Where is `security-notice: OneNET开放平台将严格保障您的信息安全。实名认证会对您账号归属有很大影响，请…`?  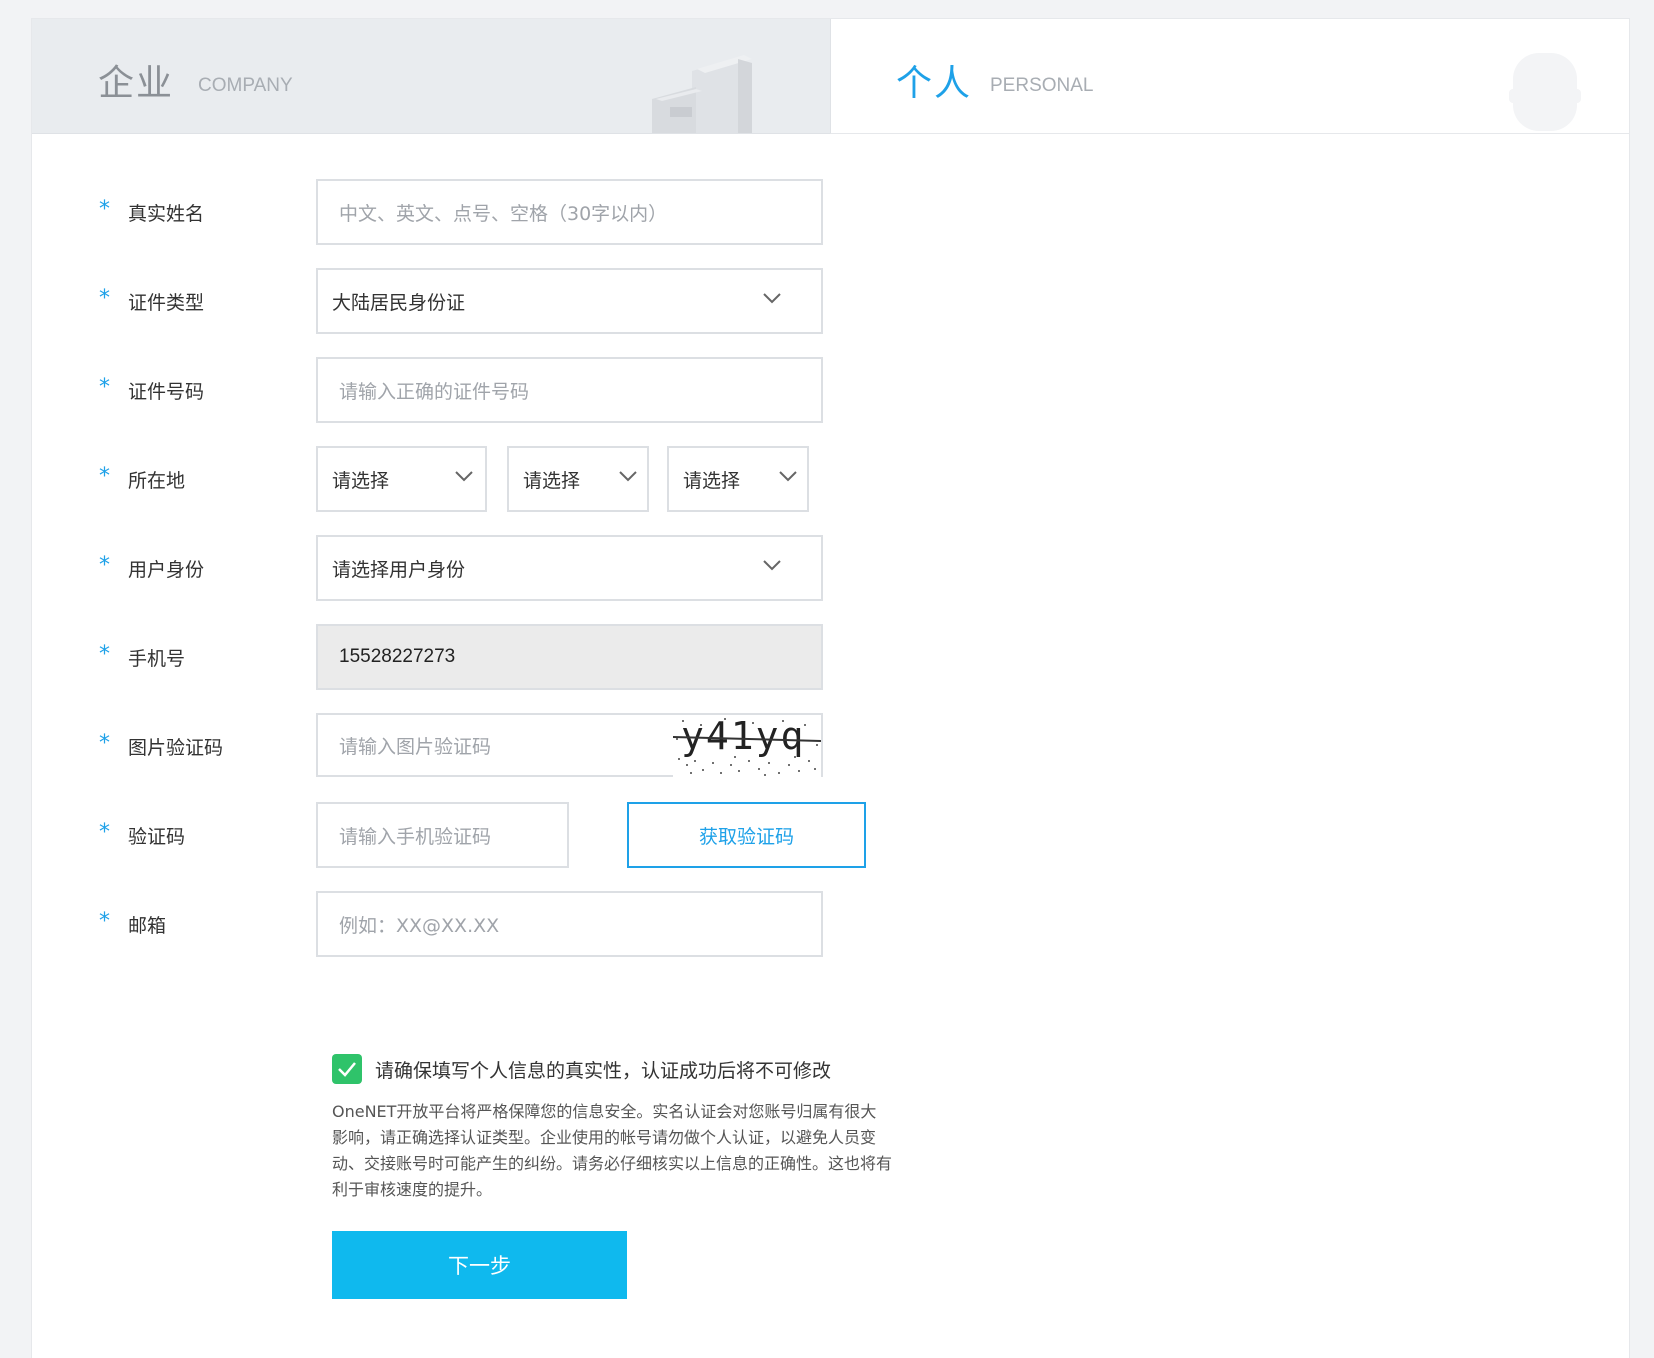 security-notice: OneNET开放平台将严格保障您的信息安全。实名认证会对您账号归属有很大影响，请… is located at coordinates (612, 1150).